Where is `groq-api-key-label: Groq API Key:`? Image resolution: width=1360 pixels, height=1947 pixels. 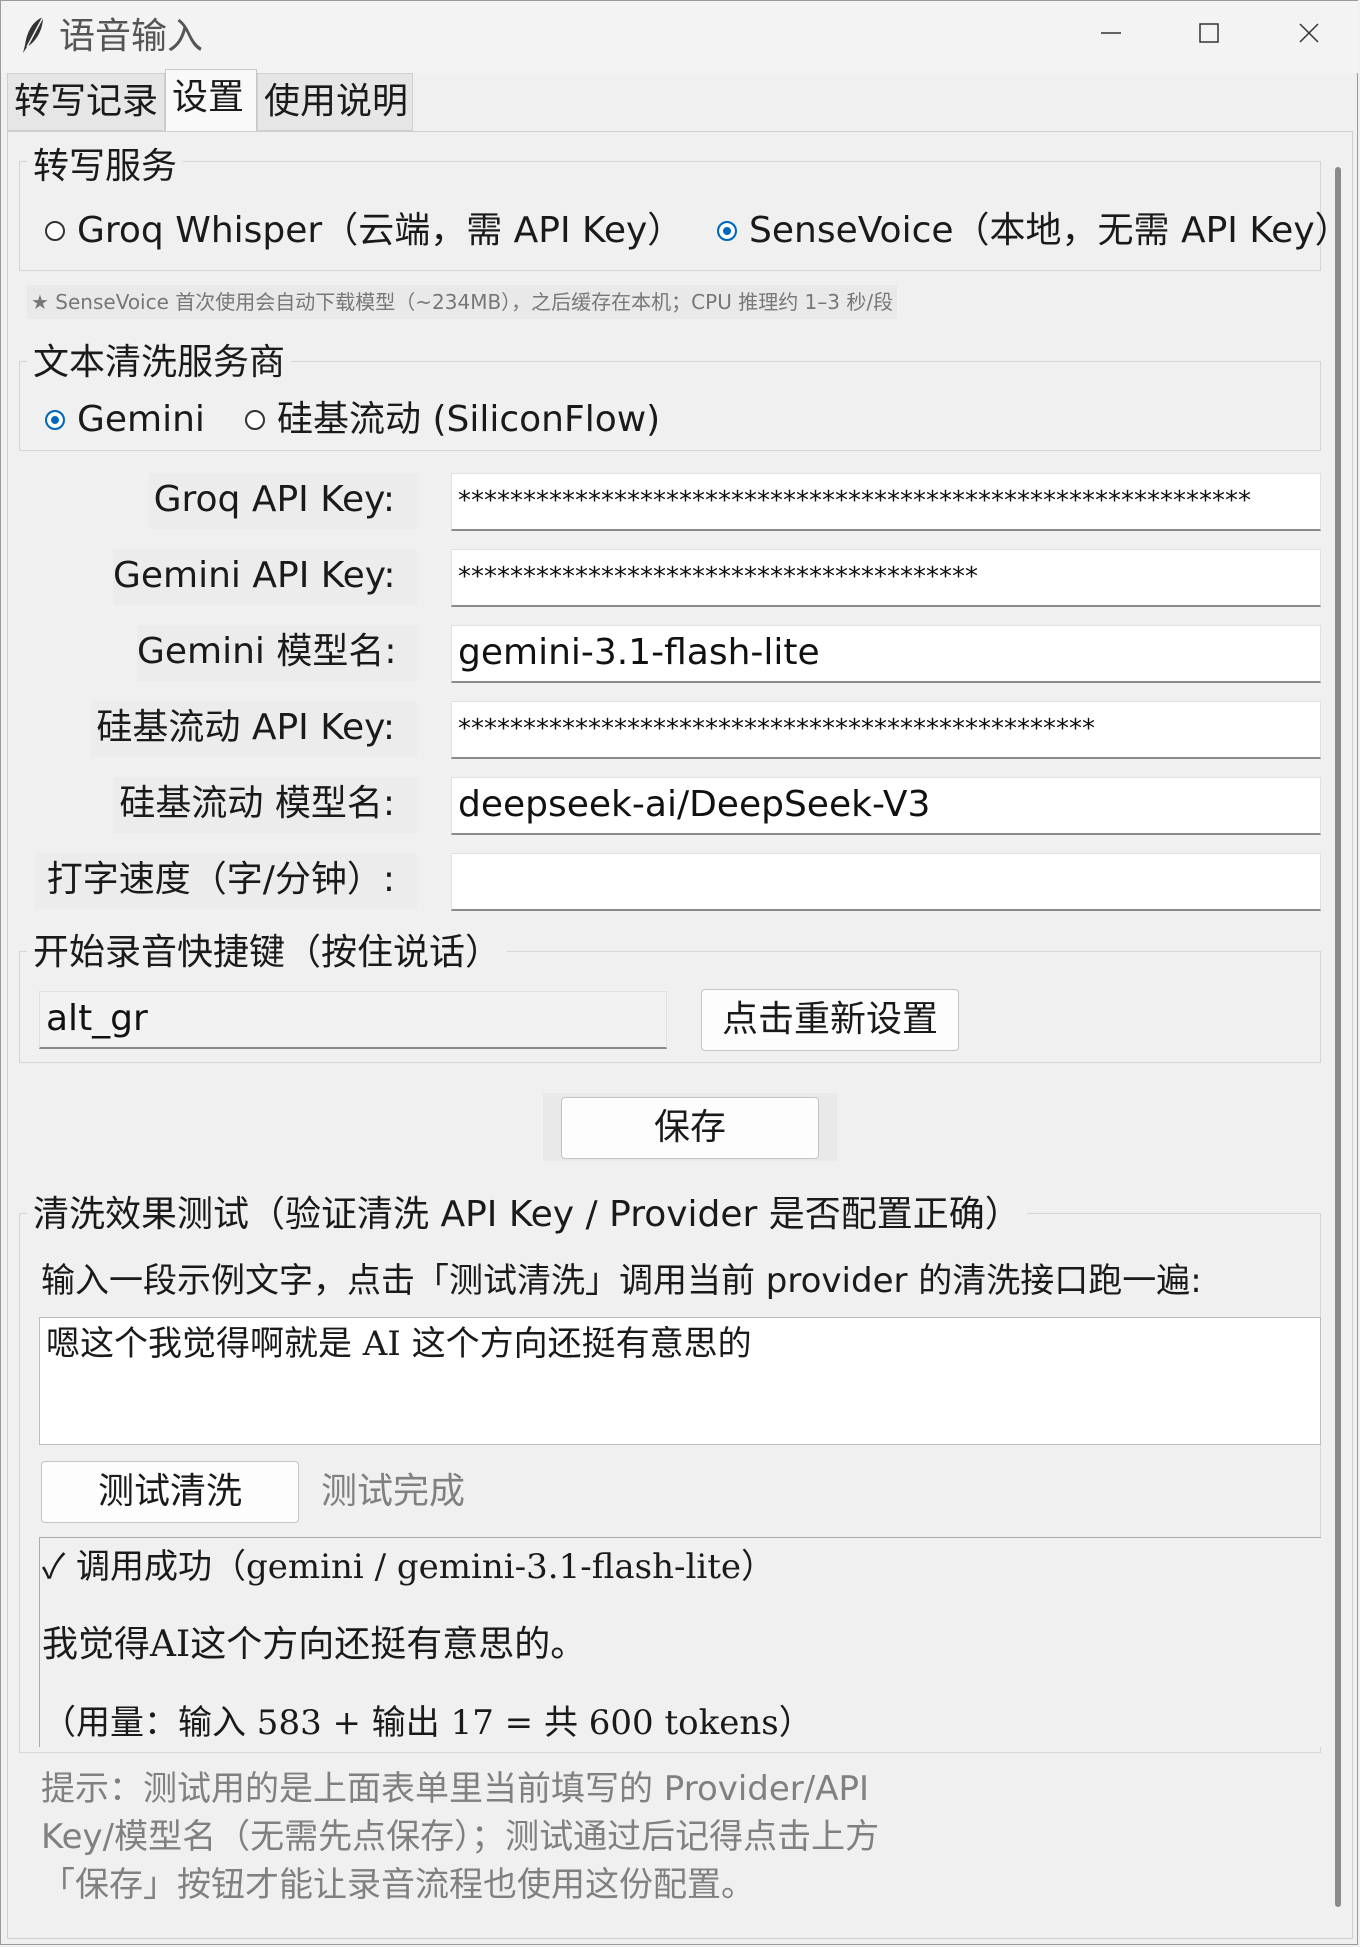
groq-api-key-label: Groq API Key: is located at coordinates (283, 501).